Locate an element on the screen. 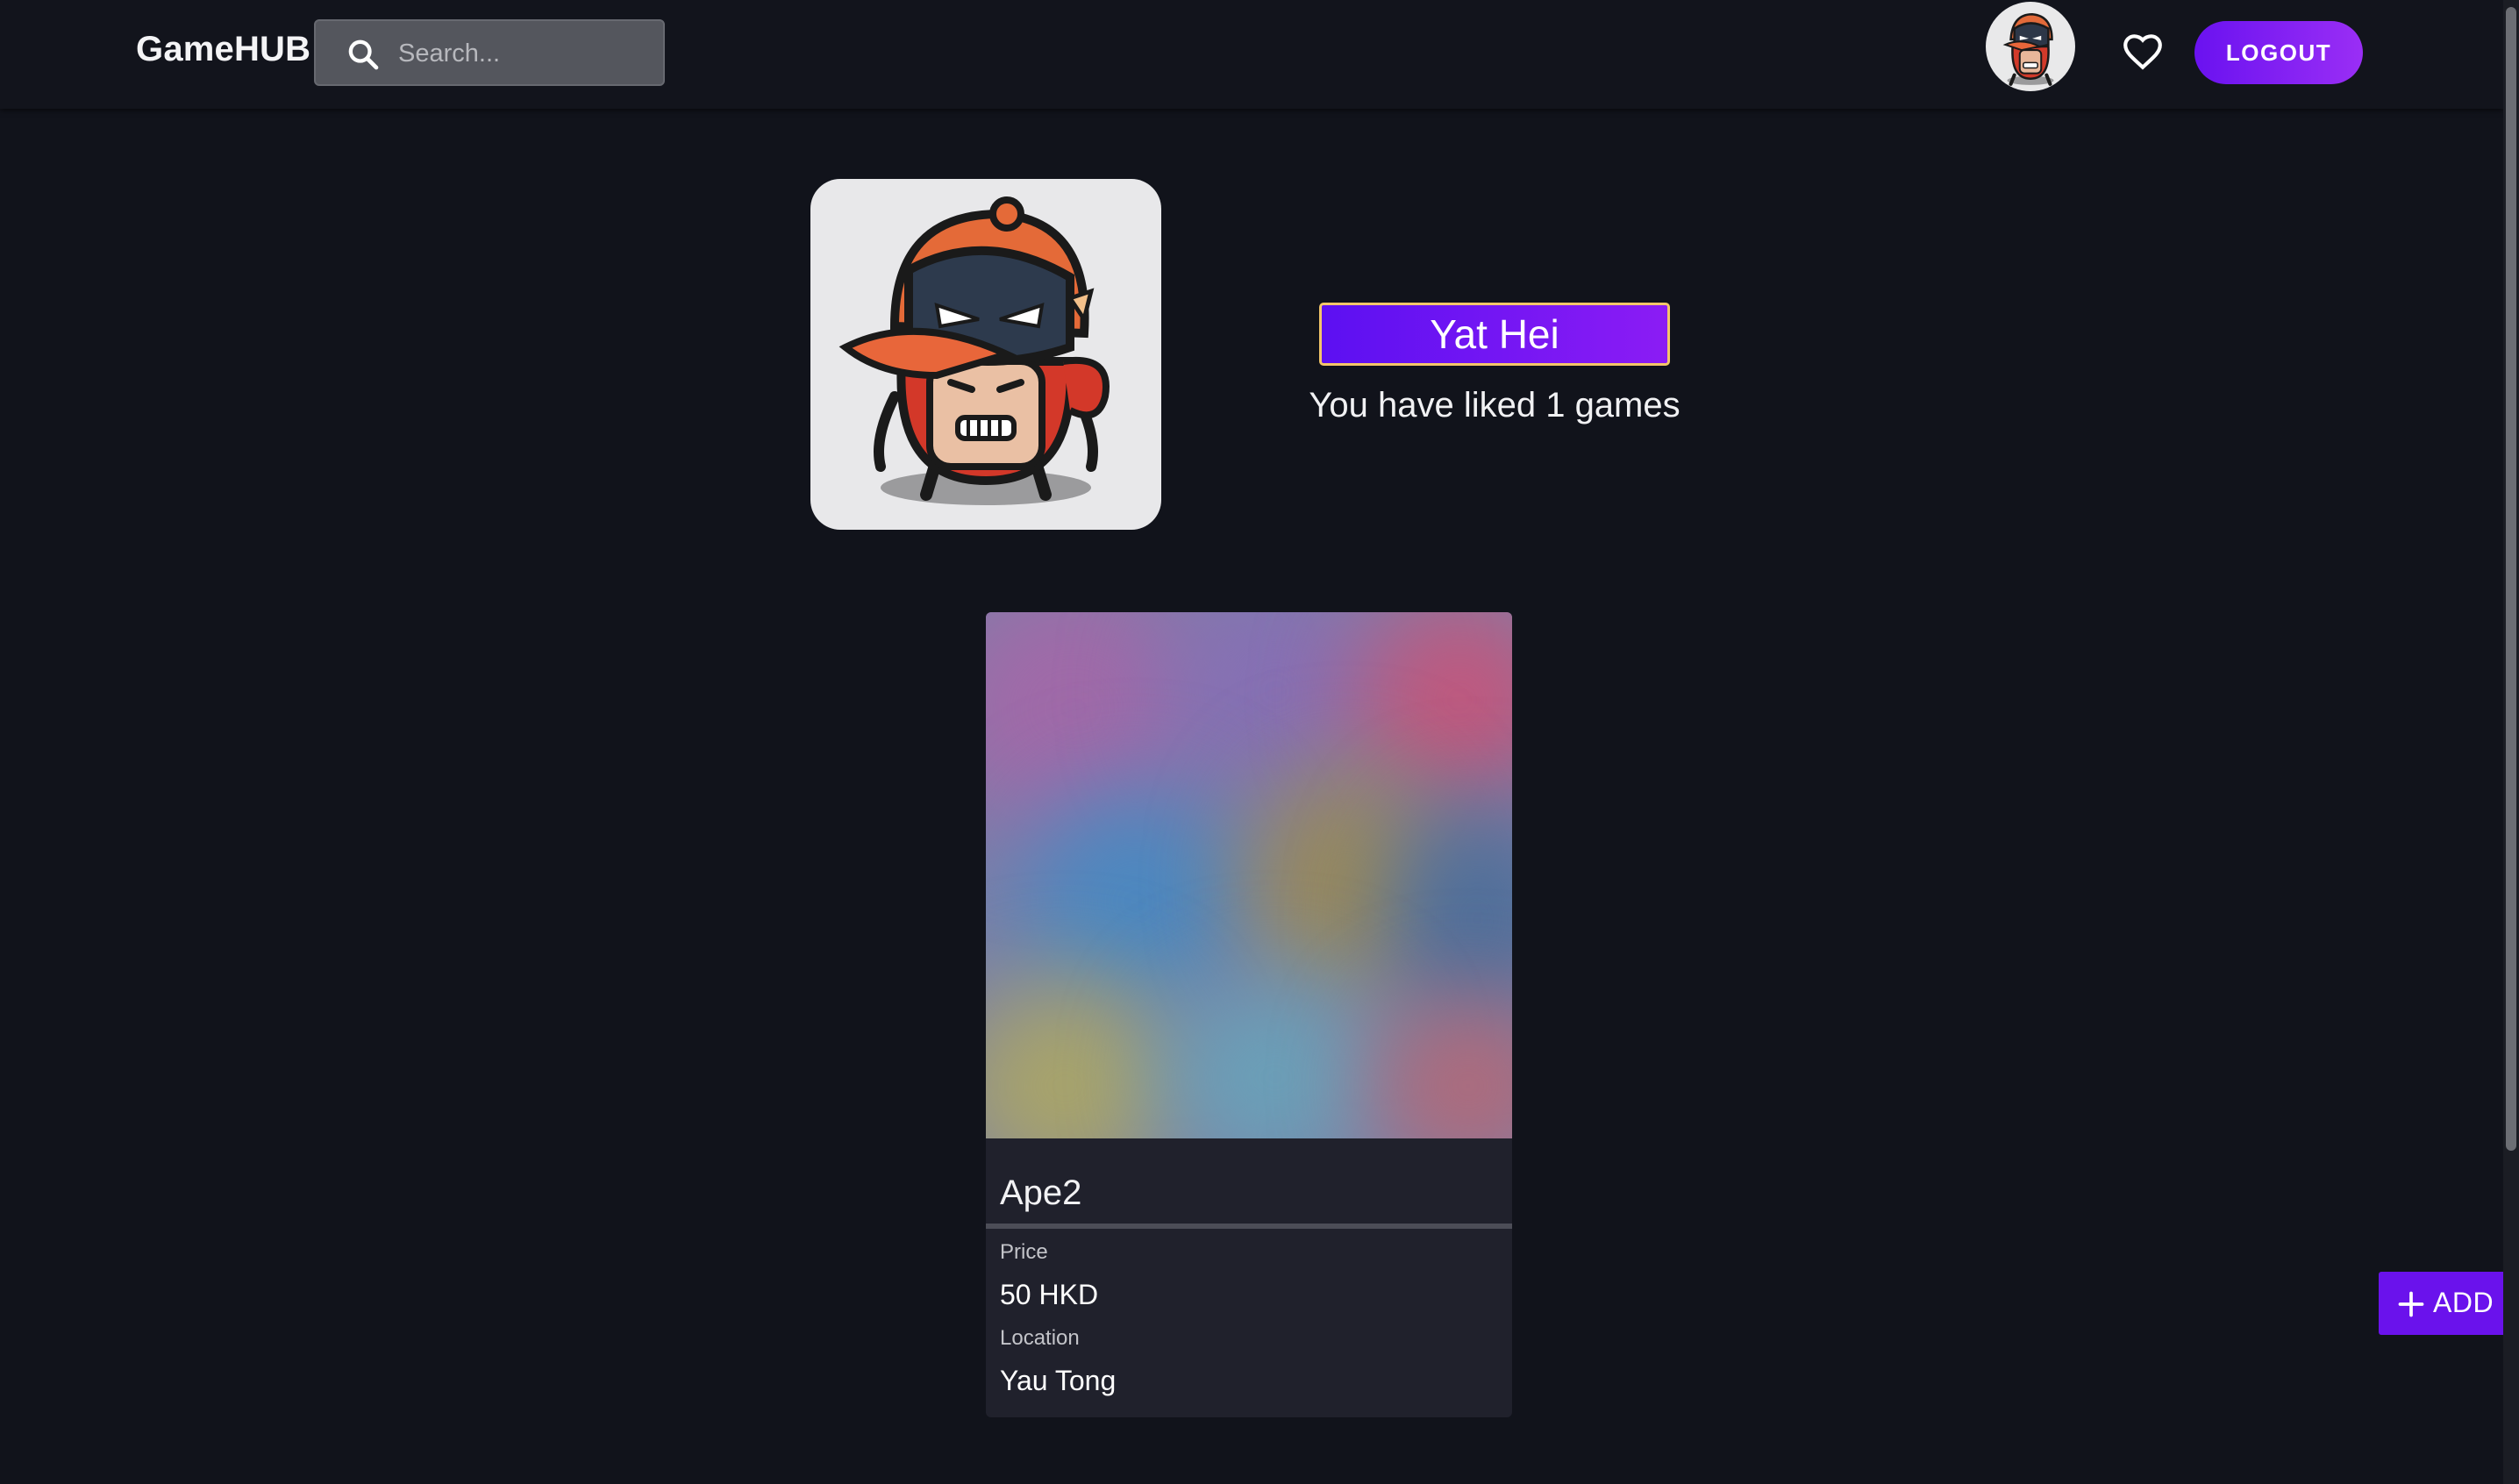 The width and height of the screenshot is (2519, 1484). logout-button: LOGOUT is located at coordinates (2278, 53).